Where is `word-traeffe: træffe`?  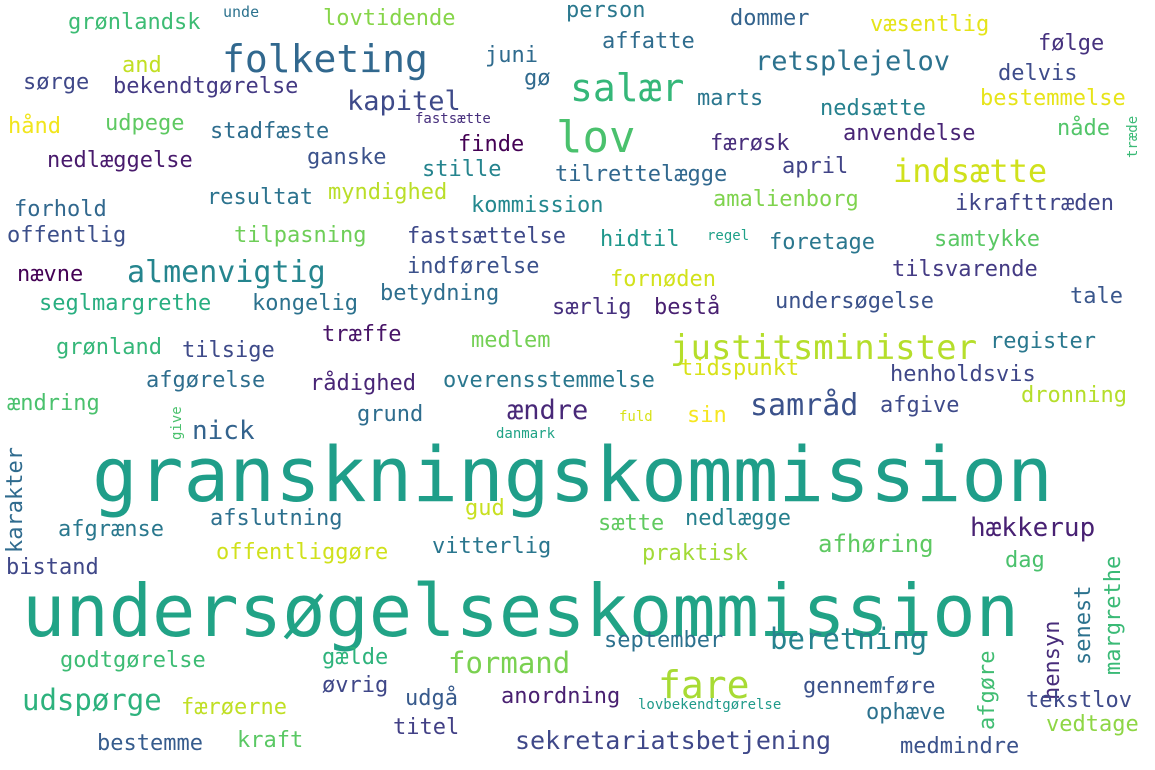
word-traeffe: træffe is located at coordinates (362, 334).